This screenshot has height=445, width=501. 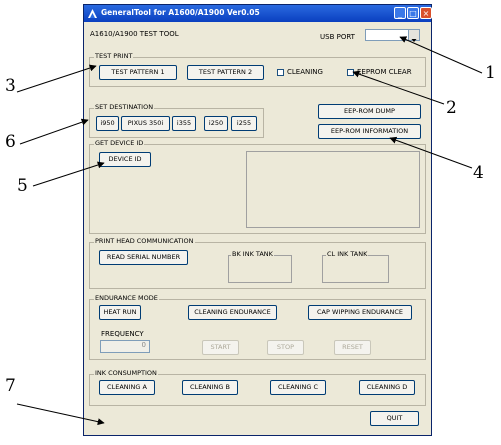 I want to click on callout-5: 5, so click(x=22, y=186).